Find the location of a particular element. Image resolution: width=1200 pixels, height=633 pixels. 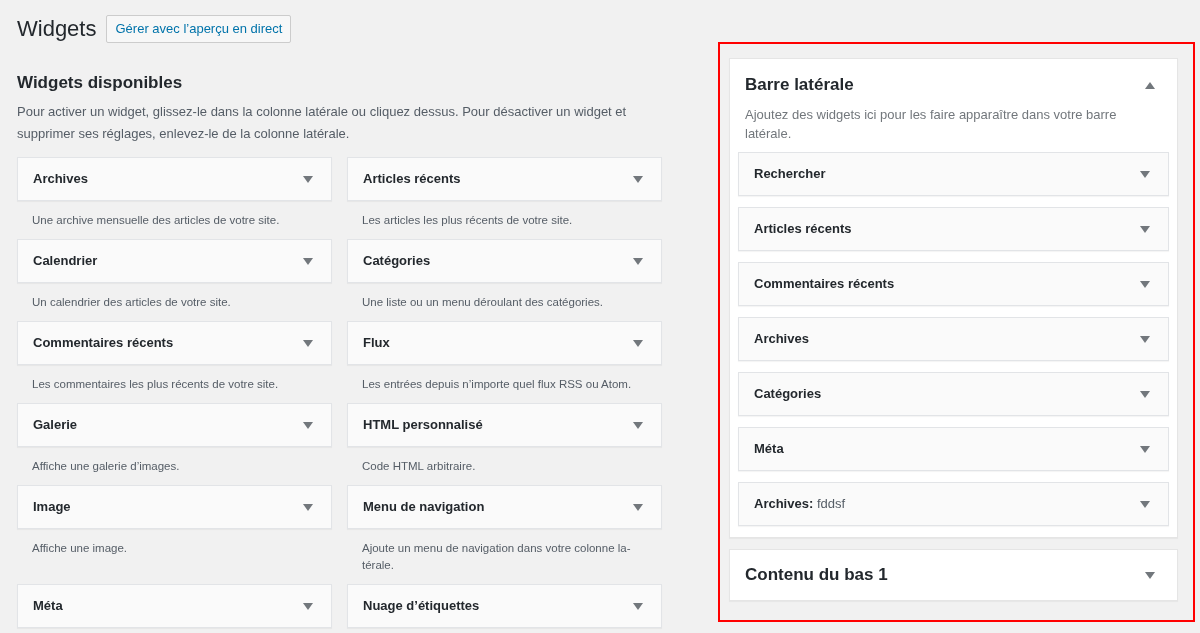

widget-description: Les commentaires les plus récents de votre site. is located at coordinates (155, 384).